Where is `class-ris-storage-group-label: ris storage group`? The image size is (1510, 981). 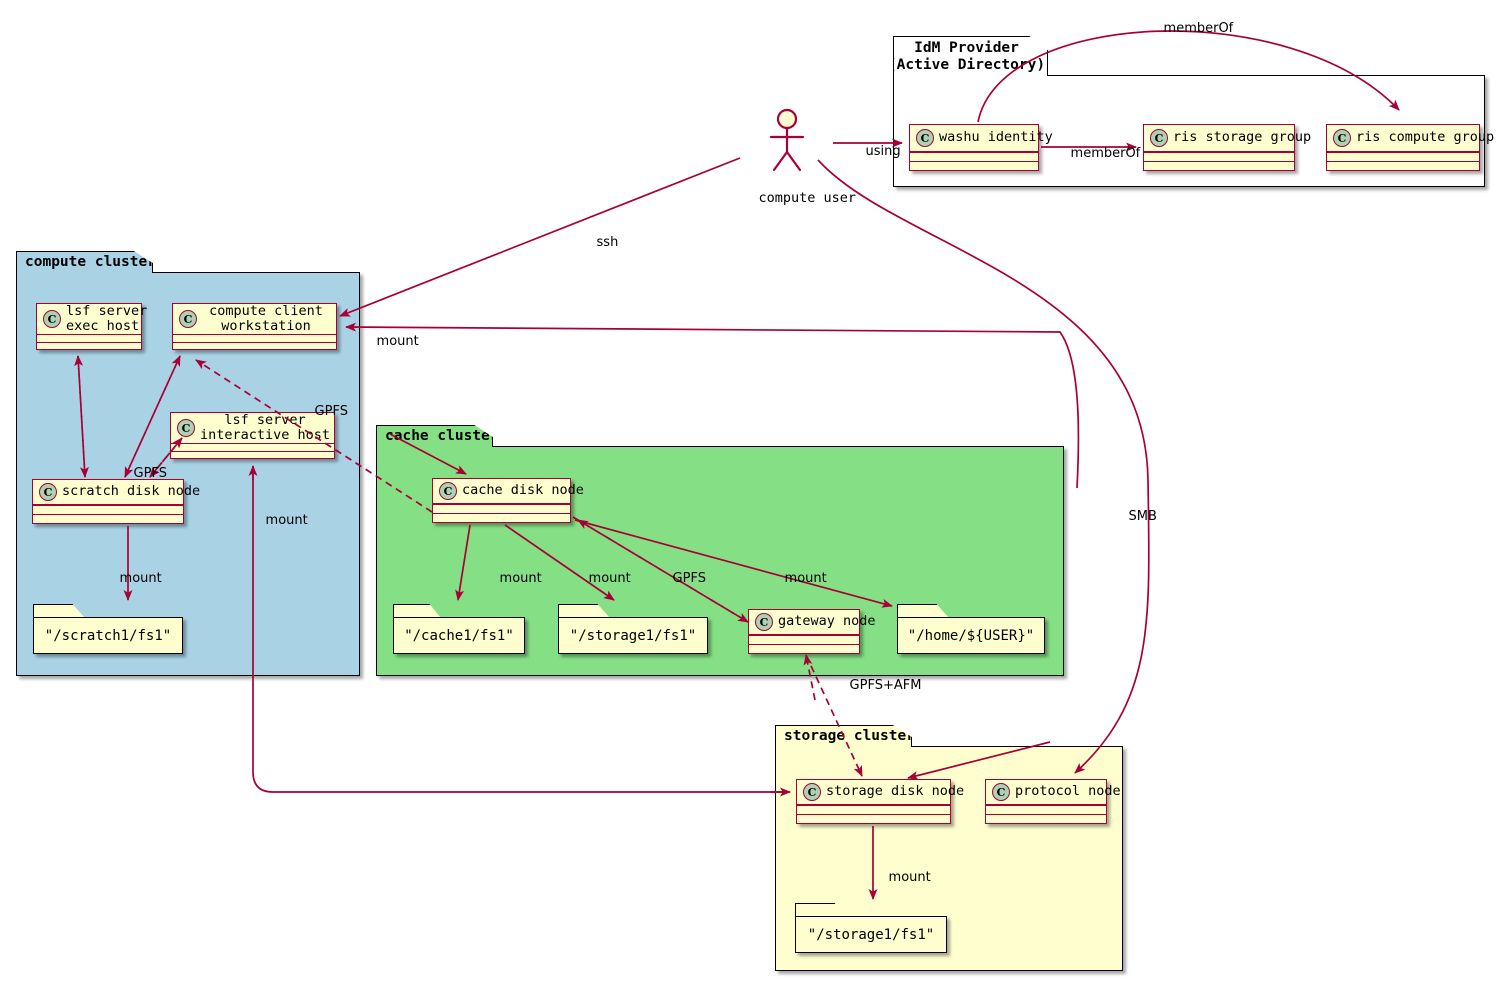 class-ris-storage-group-label: ris storage group is located at coordinates (1242, 137).